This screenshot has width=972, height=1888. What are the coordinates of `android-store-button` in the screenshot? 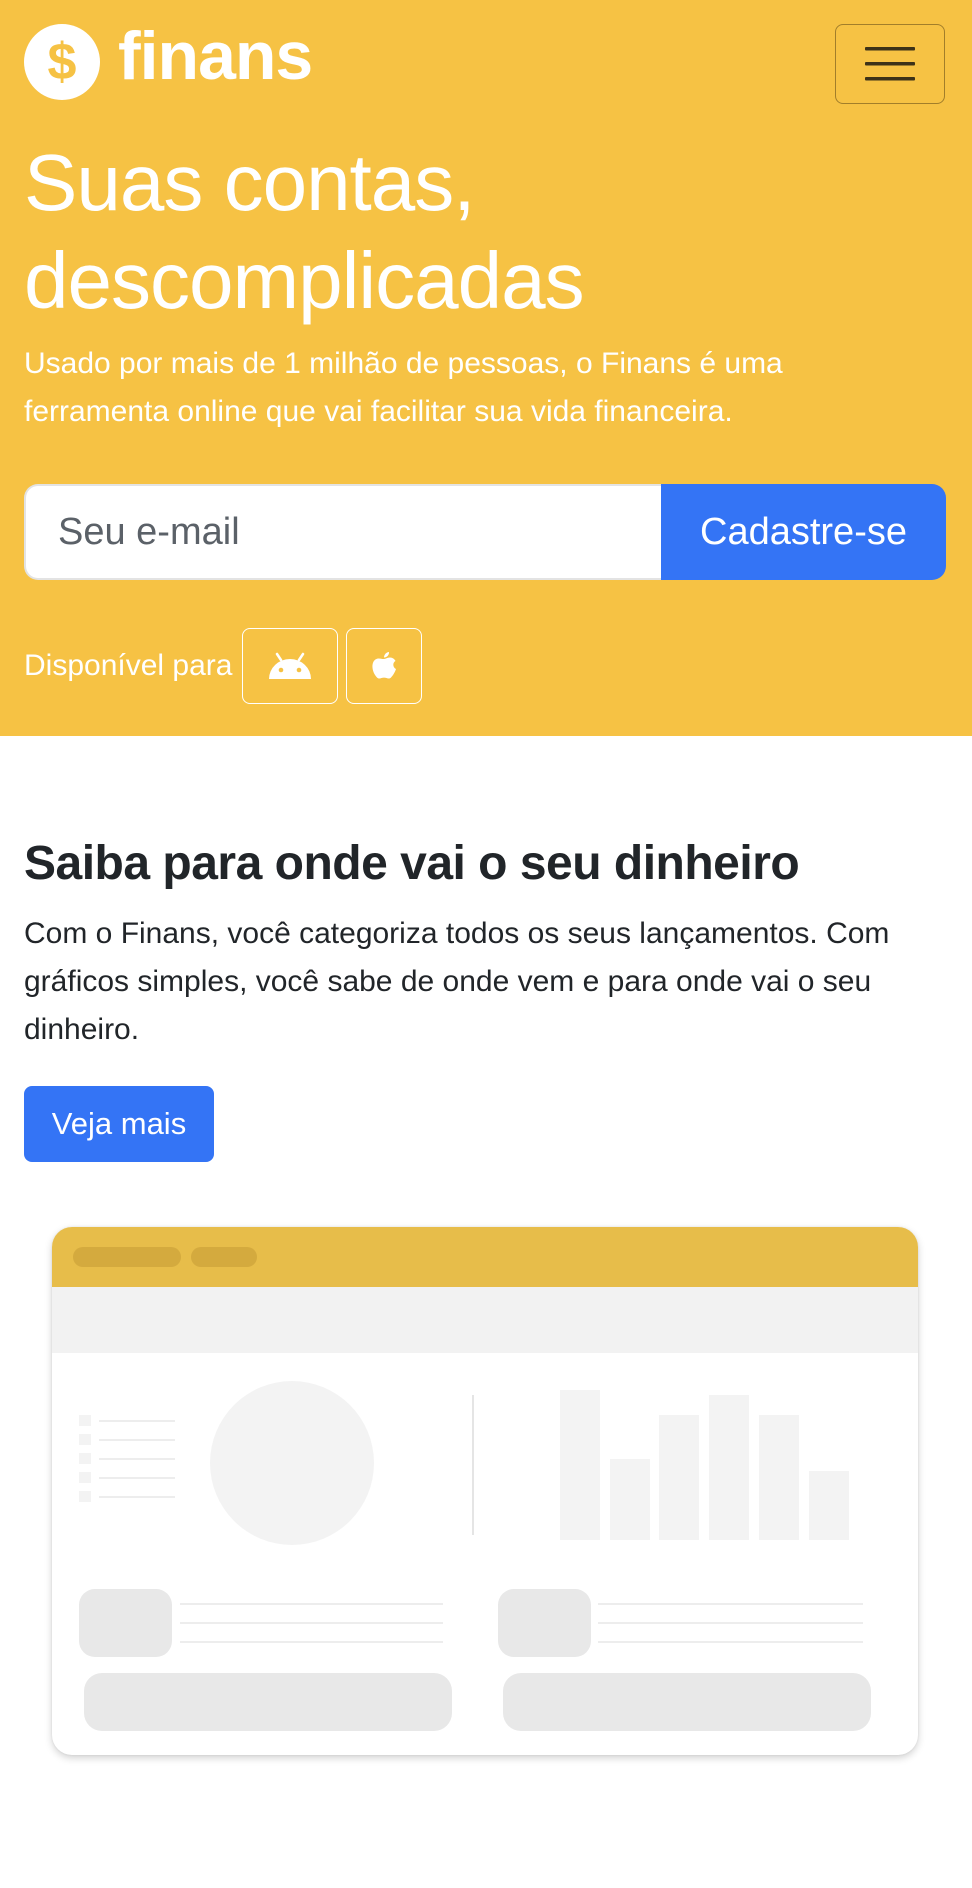 It's located at (290, 666).